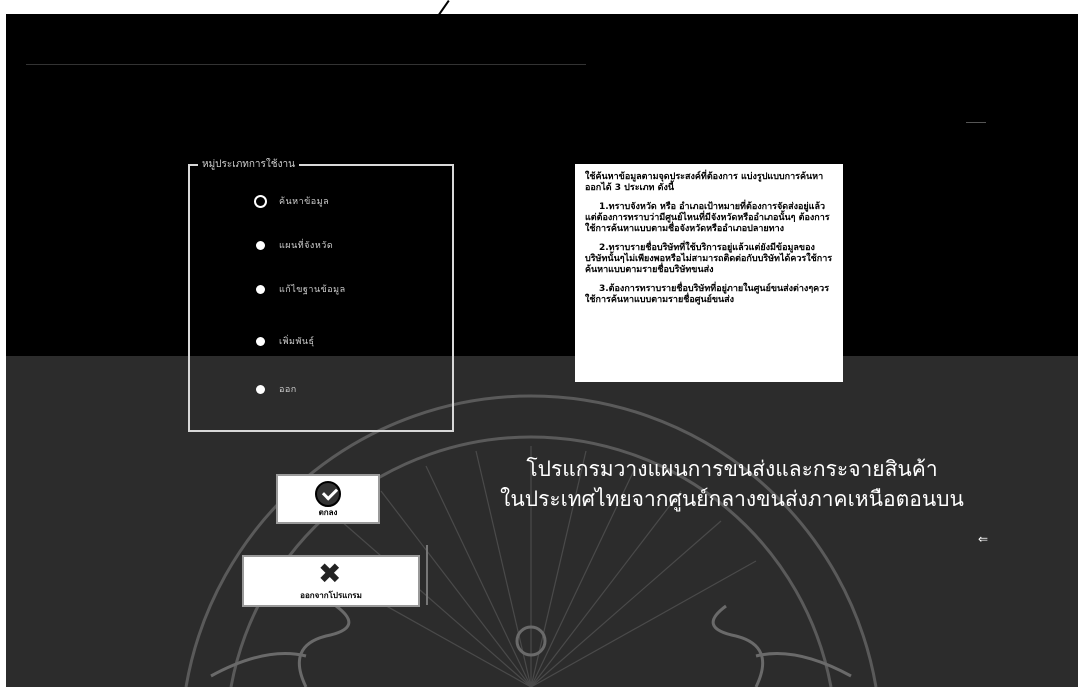  I want to click on ok-button: ตกลง, so click(328, 499).